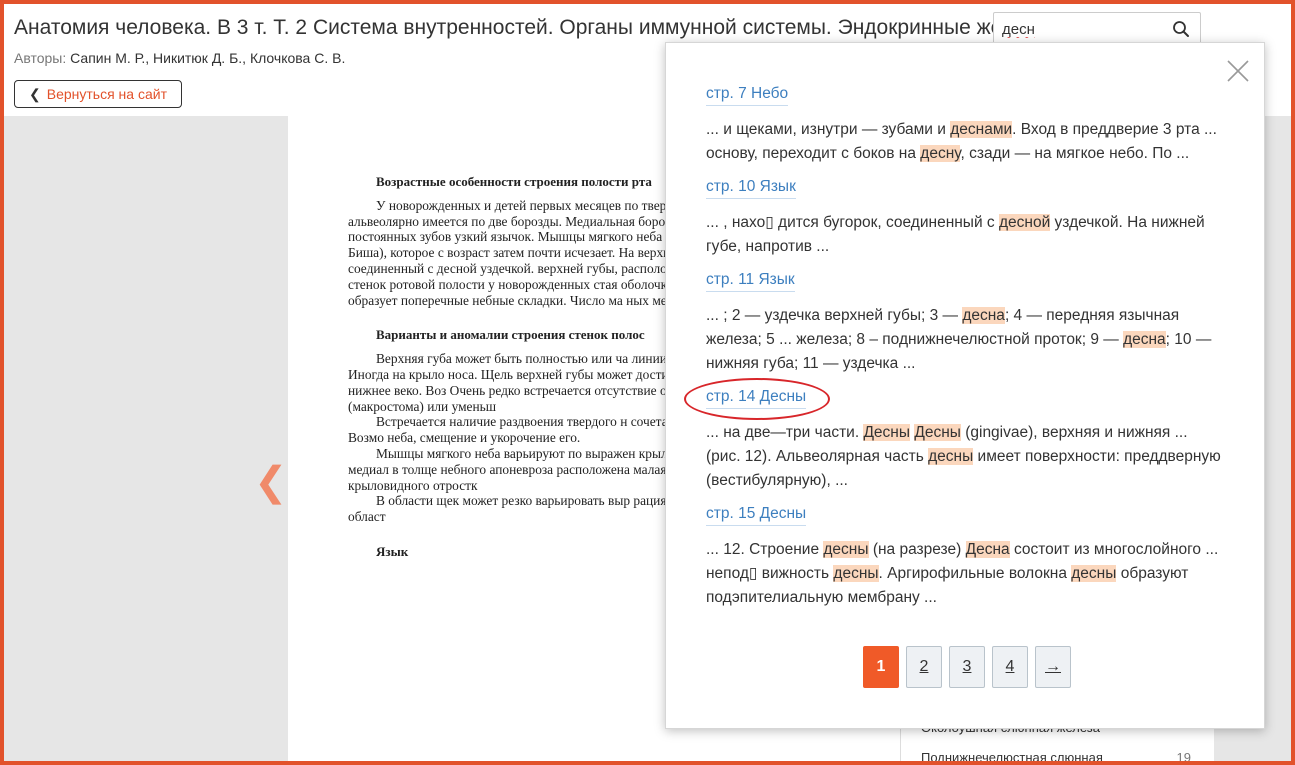 This screenshot has width=1295, height=765. I want to click on next-page-button: →, so click(1053, 667).